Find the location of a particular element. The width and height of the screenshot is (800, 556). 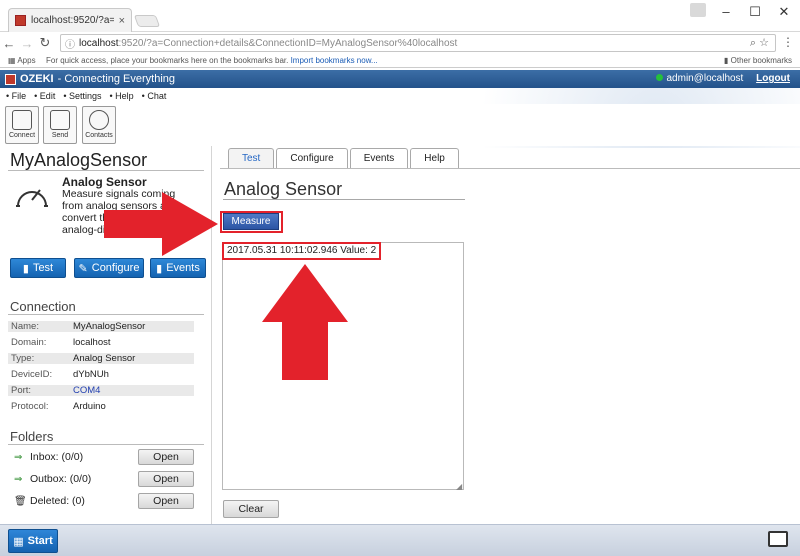

user-name: admin@localhost is located at coordinates (705, 78).